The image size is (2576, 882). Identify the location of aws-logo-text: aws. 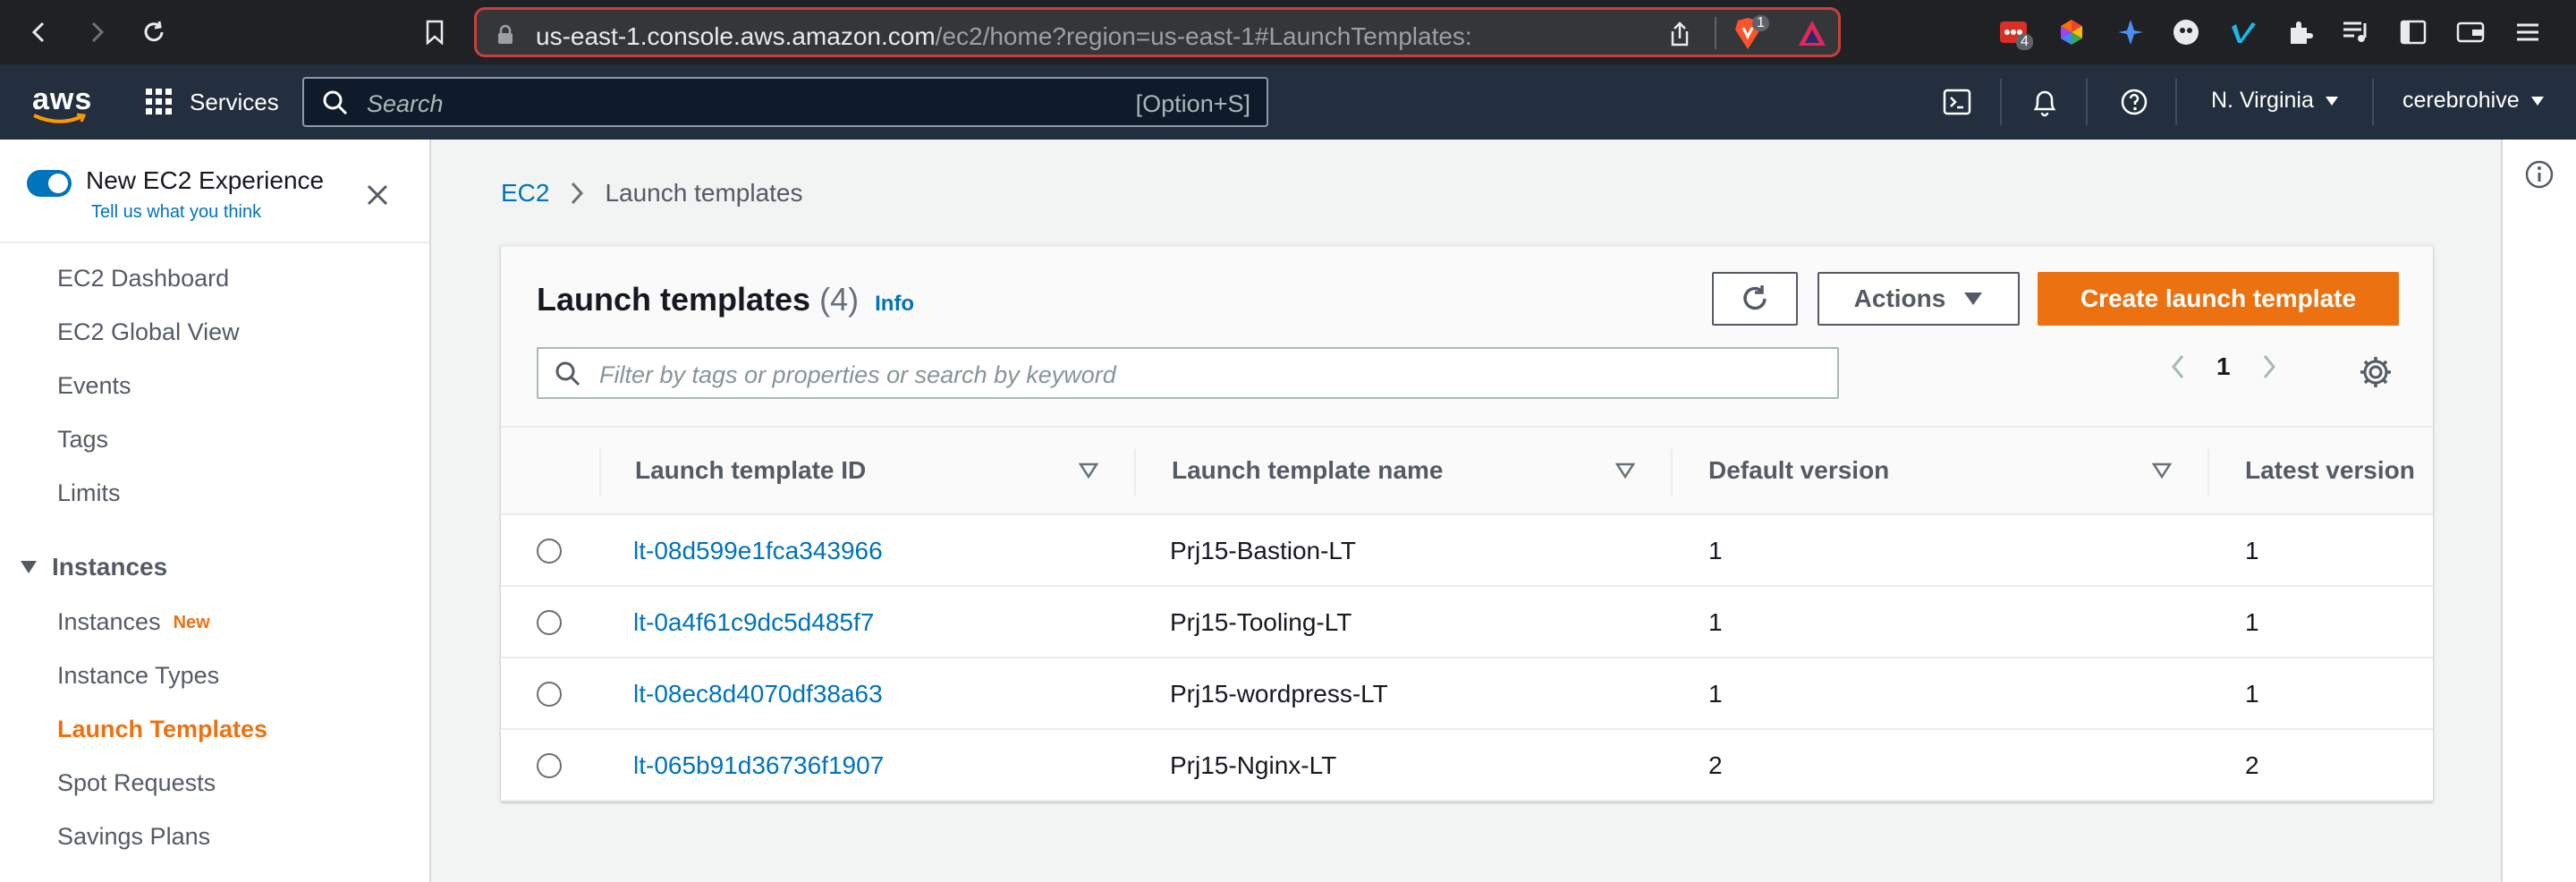
(62, 99).